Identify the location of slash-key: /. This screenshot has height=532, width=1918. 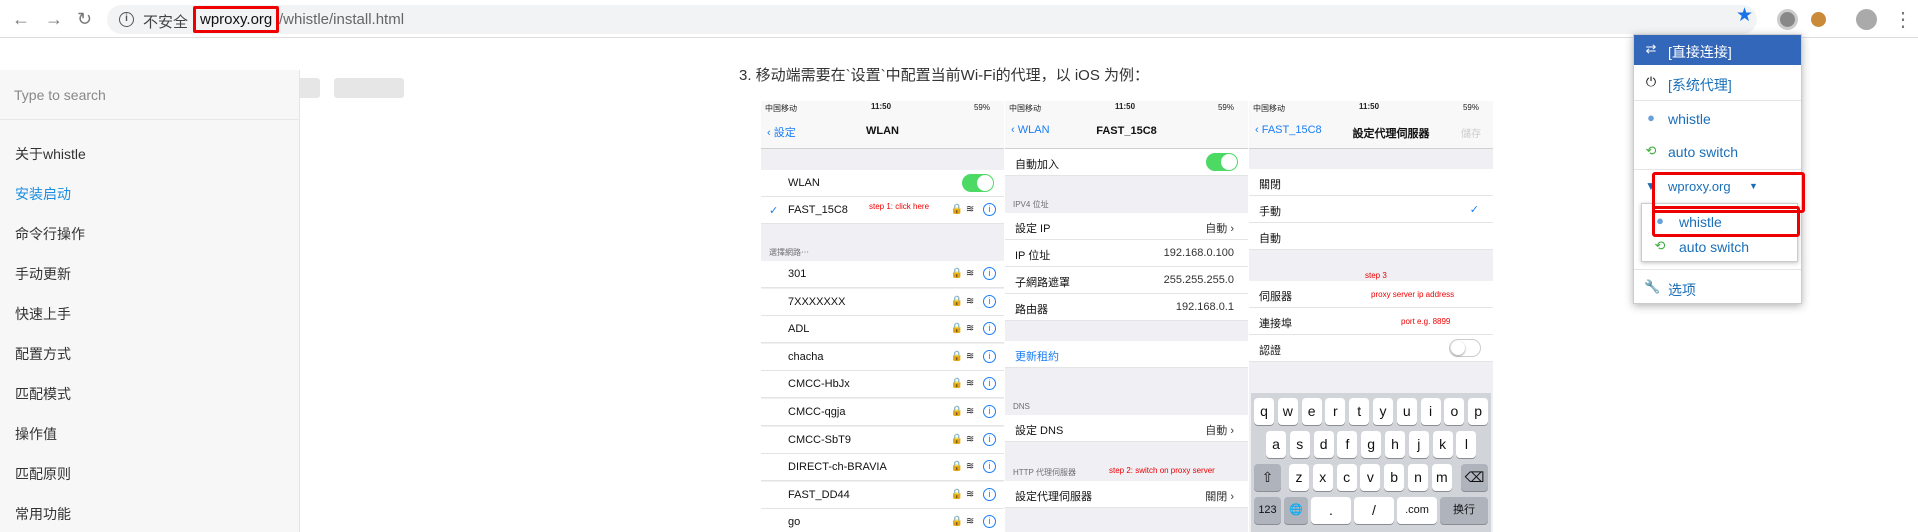
(1374, 510).